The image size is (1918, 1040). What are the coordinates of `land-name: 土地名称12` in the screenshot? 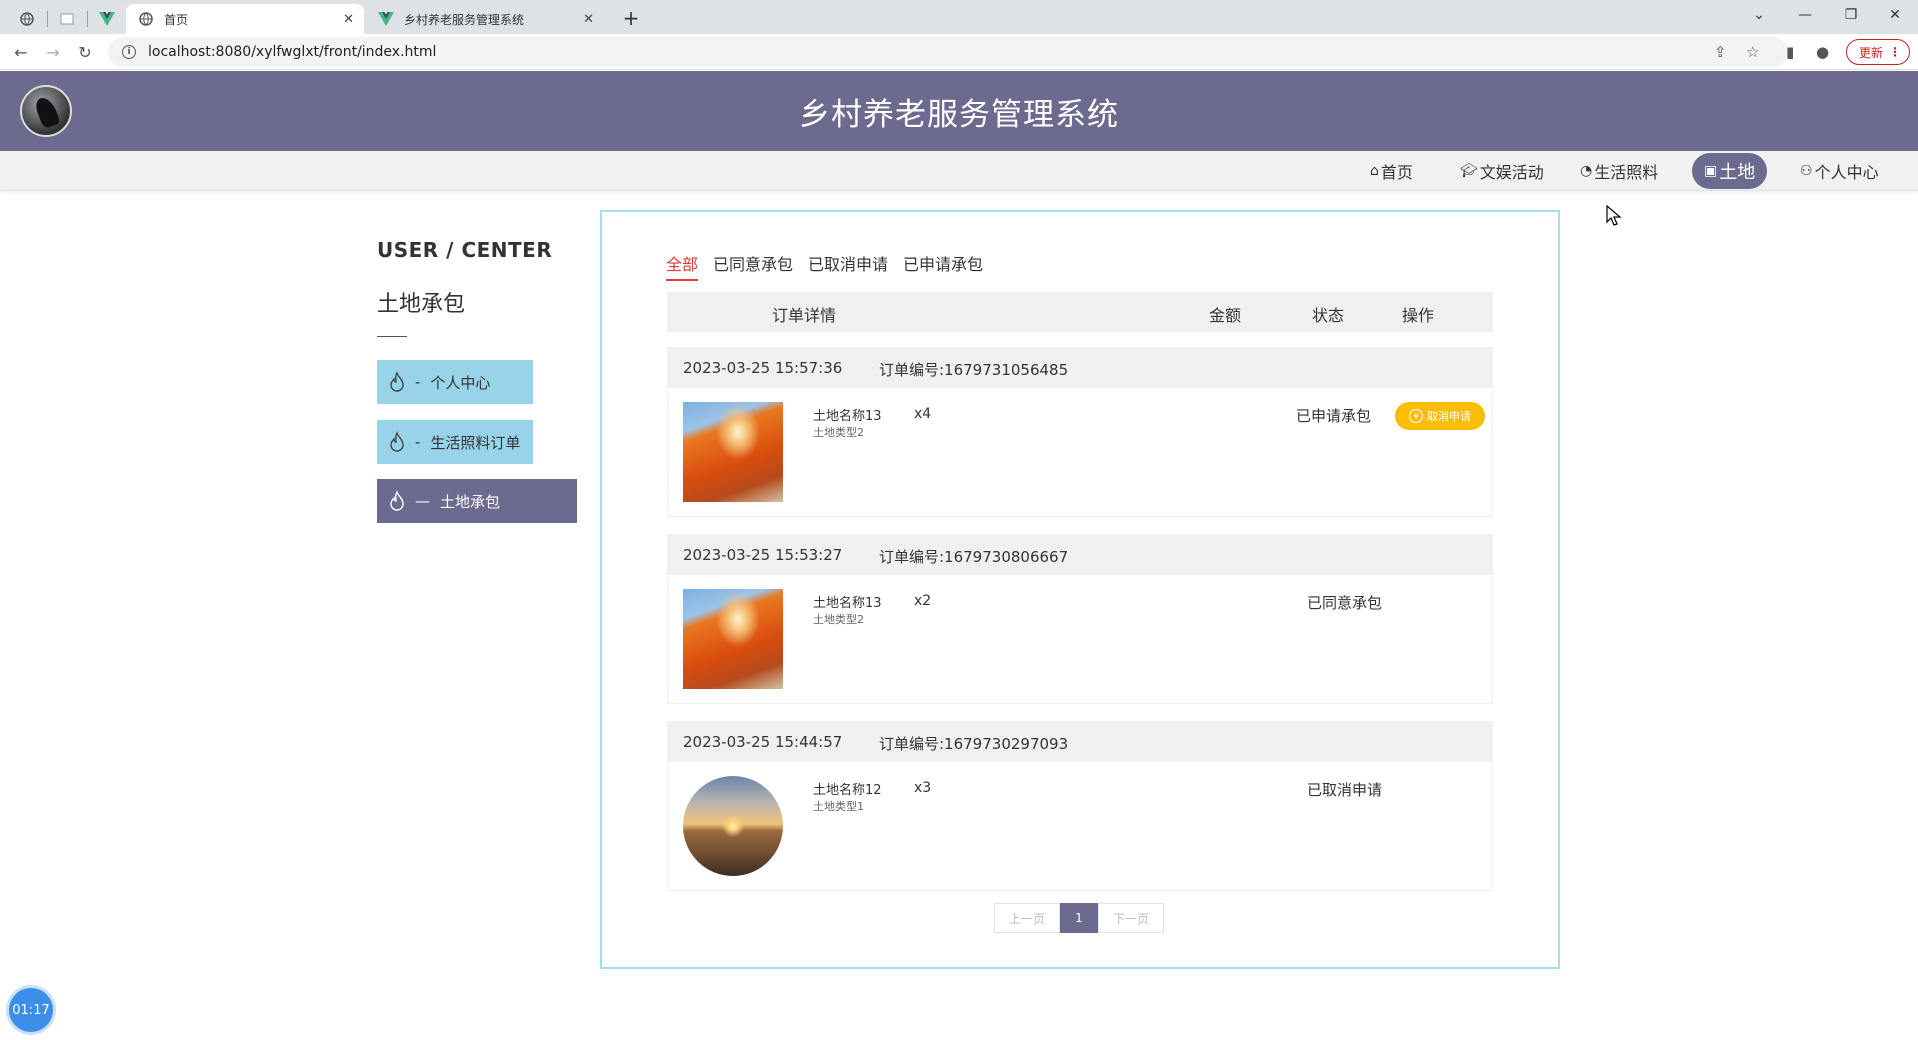 It's located at (847, 790).